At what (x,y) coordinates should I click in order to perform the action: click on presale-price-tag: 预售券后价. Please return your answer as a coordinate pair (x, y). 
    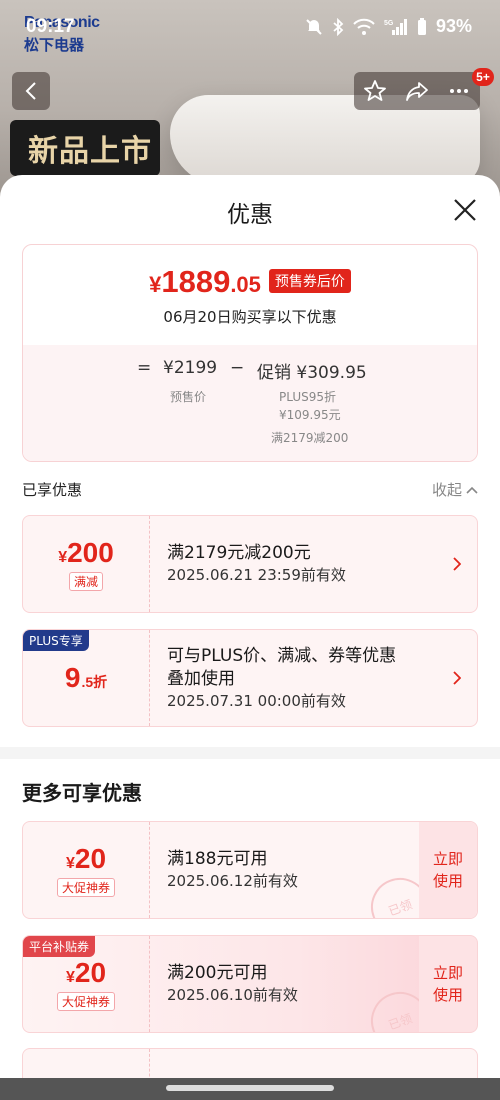
    Looking at the image, I should click on (309, 281).